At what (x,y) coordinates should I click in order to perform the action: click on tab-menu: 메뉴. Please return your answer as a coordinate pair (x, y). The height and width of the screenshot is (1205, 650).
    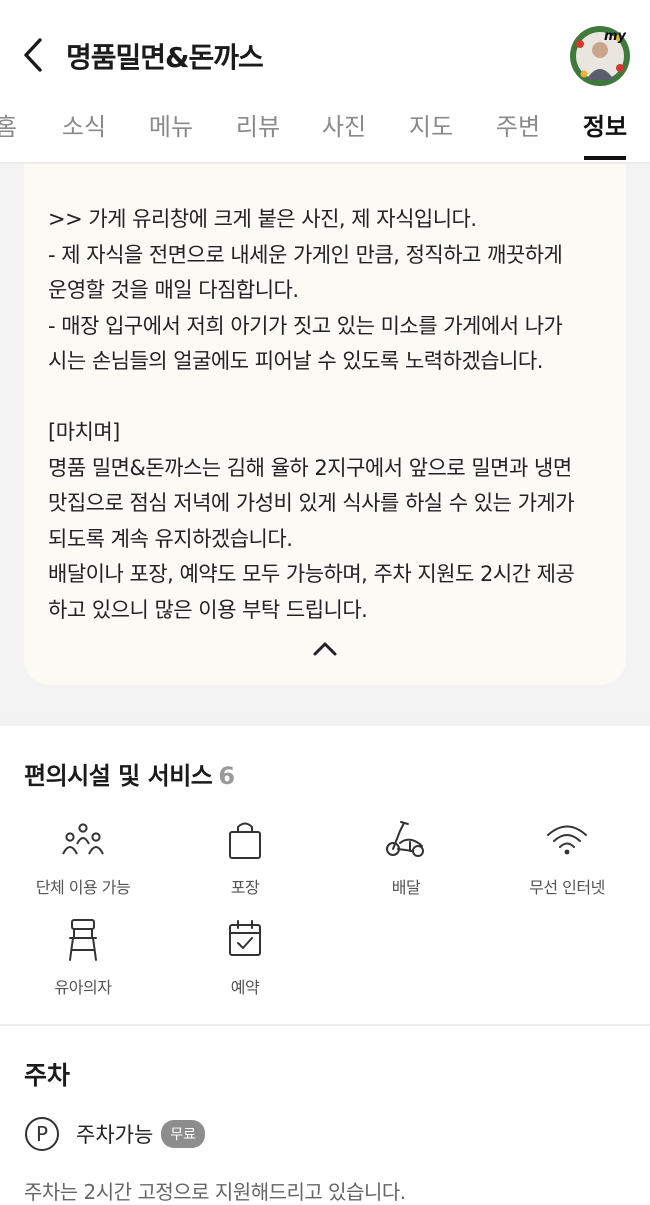
    Looking at the image, I should click on (171, 134).